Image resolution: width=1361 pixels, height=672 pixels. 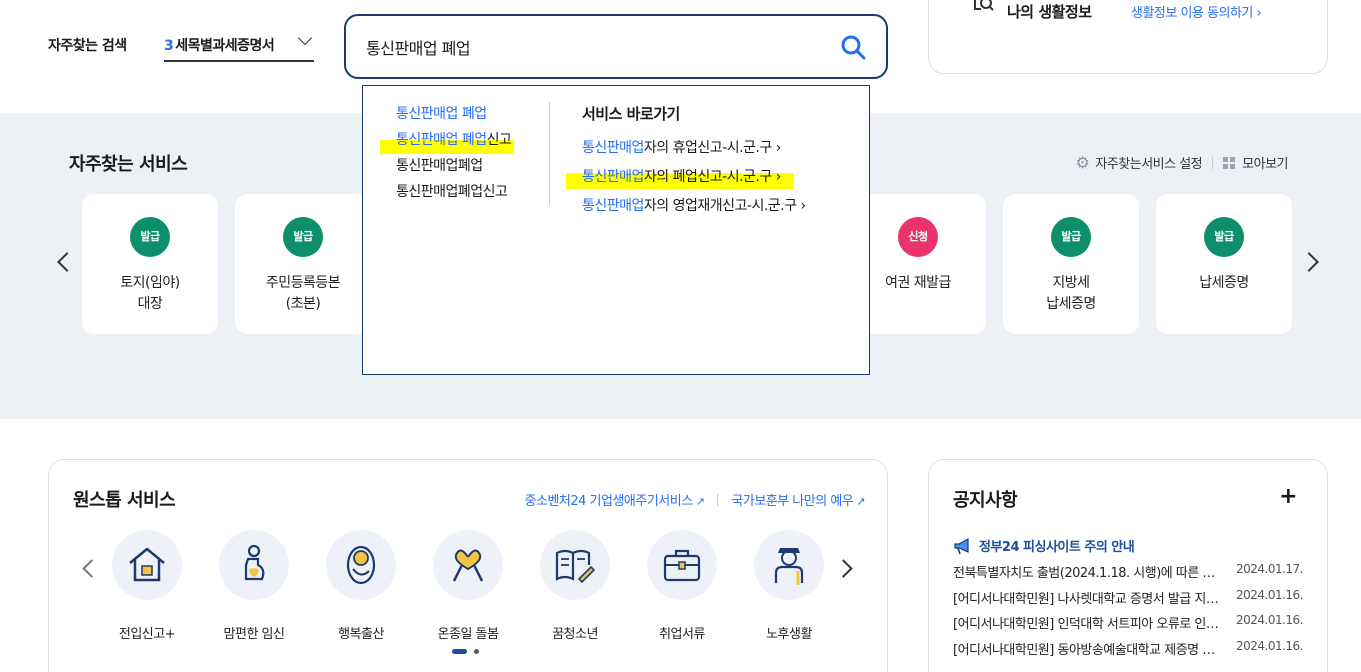 I want to click on service-card: 발급 지방세 납세증명, so click(x=1071, y=264).